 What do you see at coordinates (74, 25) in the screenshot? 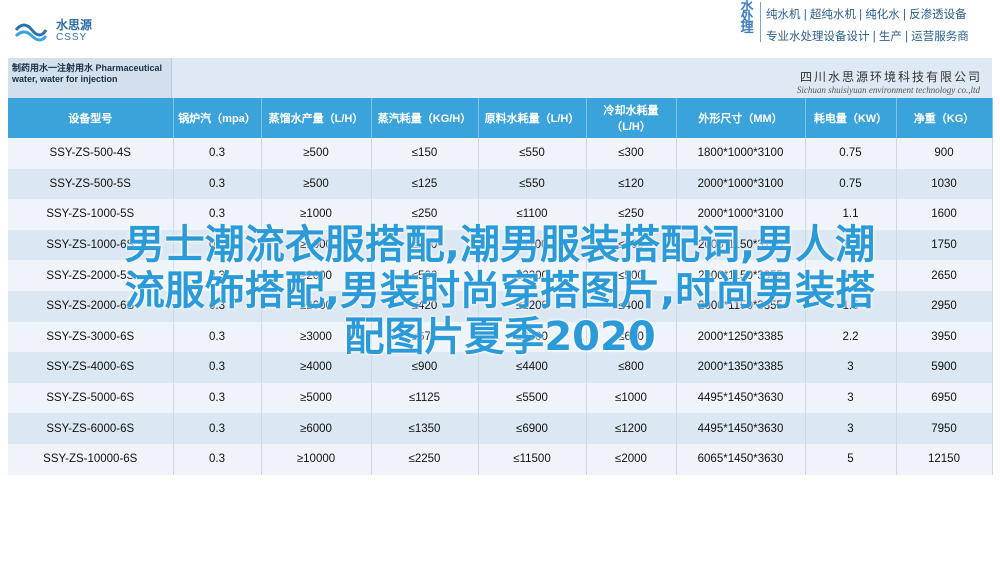
I see `logo-name-cn: 水思源` at bounding box center [74, 25].